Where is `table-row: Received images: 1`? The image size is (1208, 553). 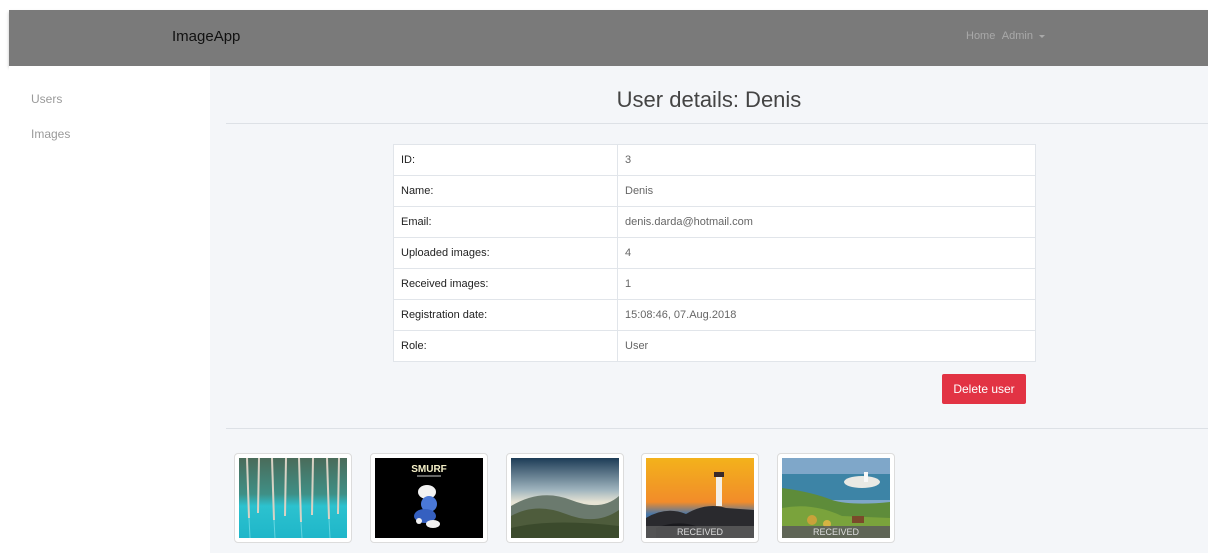
table-row: Received images: 1 is located at coordinates (714, 284).